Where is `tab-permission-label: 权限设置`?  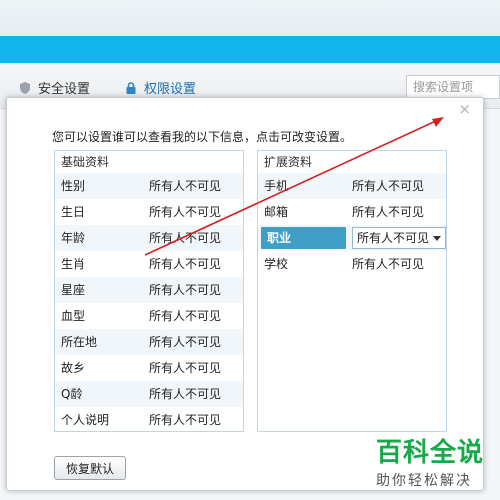
tab-permission-label: 权限设置 is located at coordinates (170, 89).